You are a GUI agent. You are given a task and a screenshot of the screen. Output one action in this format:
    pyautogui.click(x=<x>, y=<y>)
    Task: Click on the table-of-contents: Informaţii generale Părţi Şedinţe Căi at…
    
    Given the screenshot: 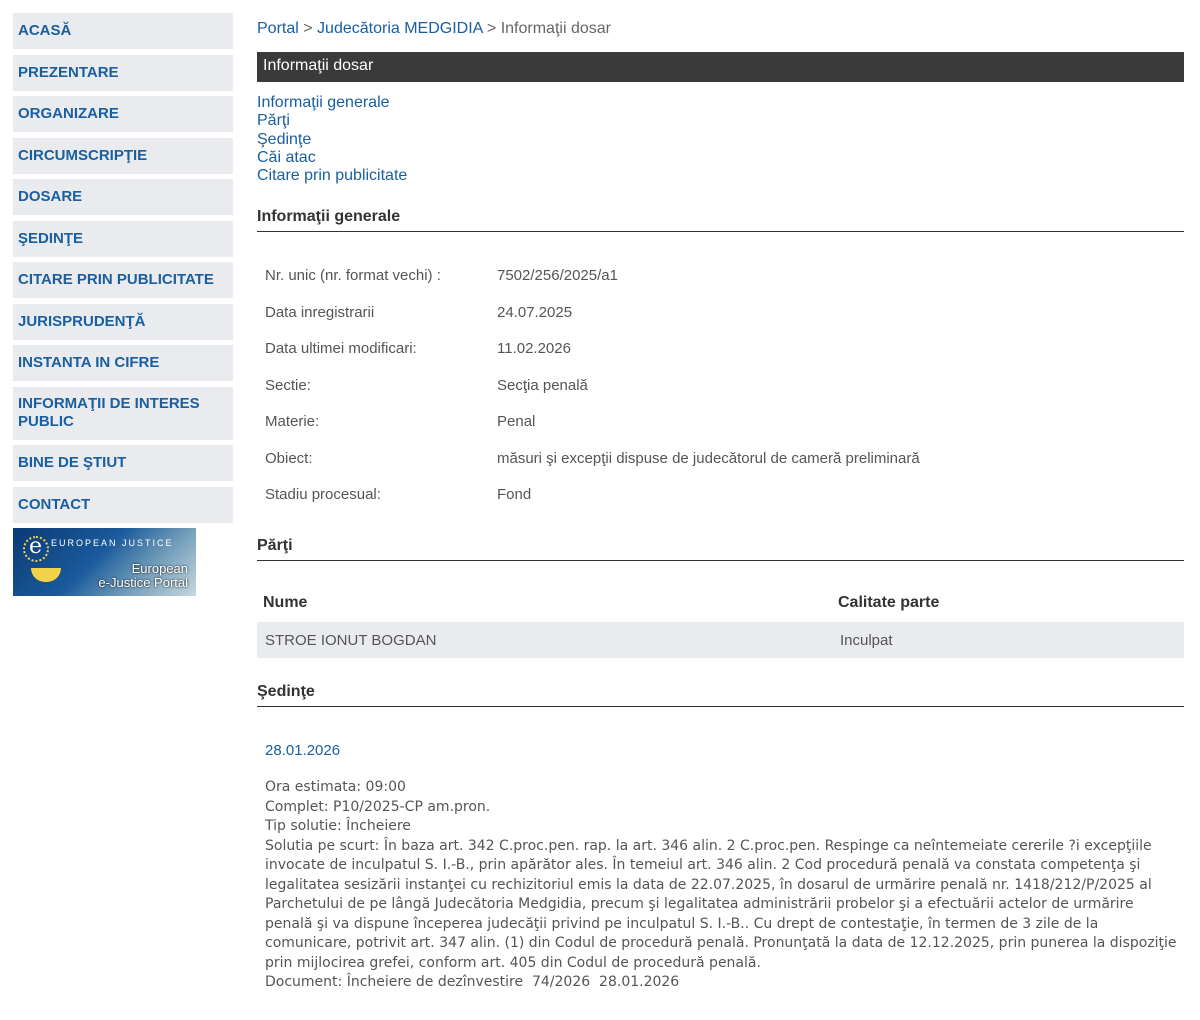 What is the action you would take?
    pyautogui.click(x=332, y=139)
    